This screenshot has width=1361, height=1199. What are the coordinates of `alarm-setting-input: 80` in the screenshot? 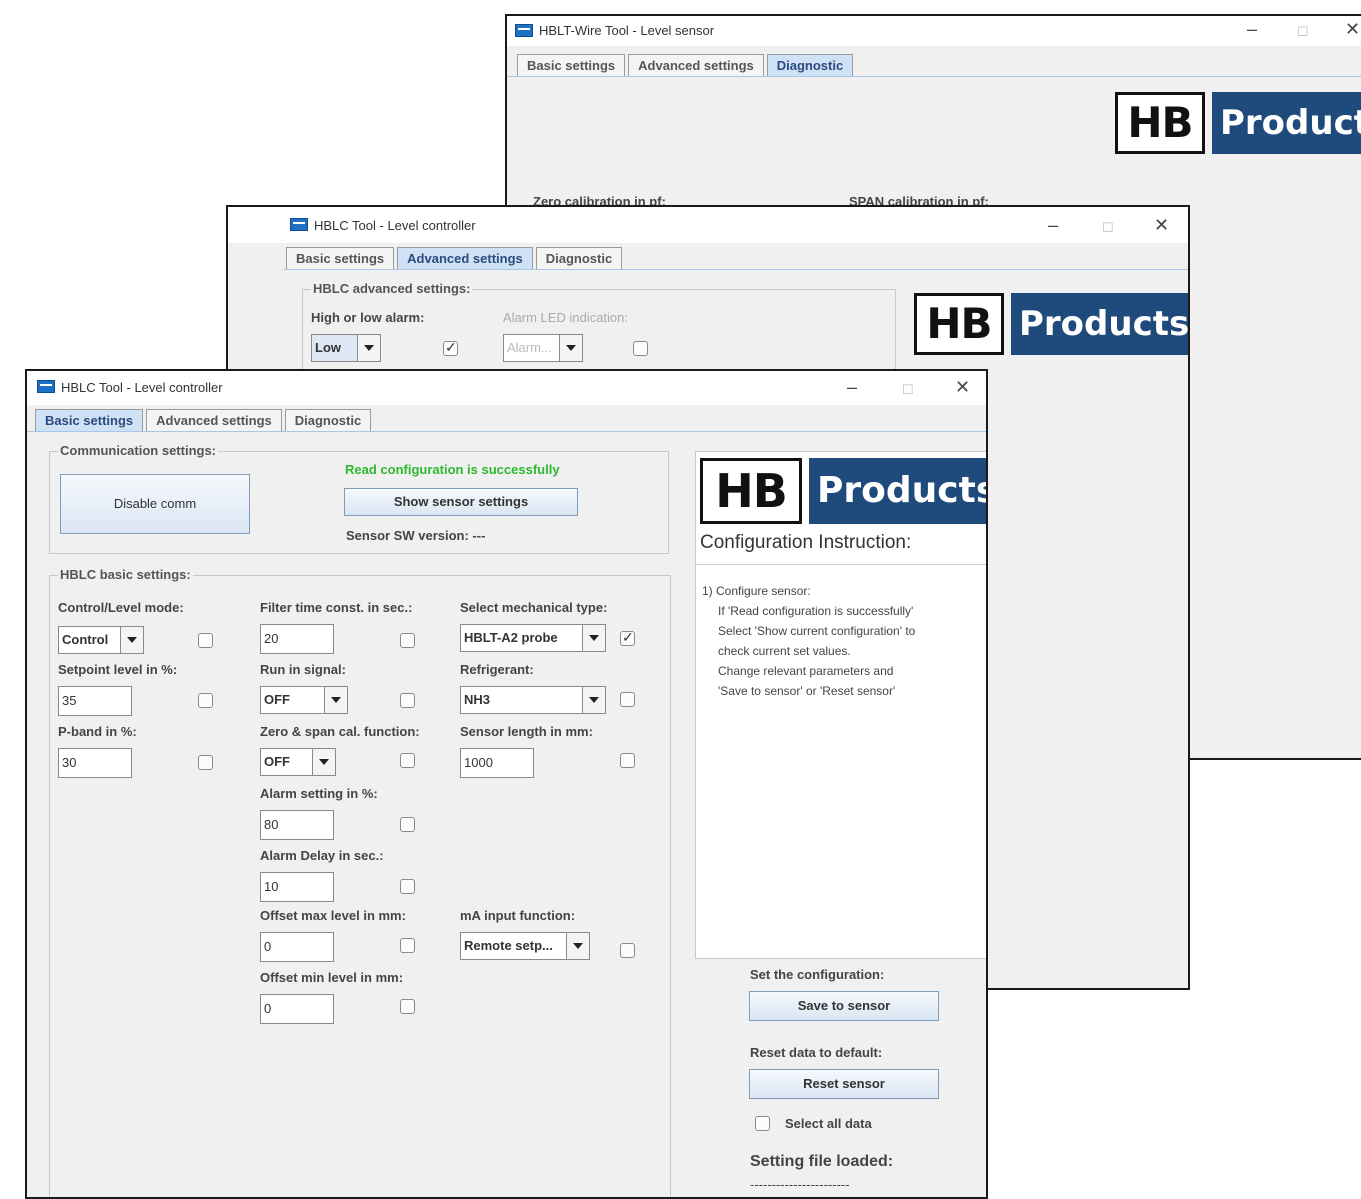 It's located at (297, 825).